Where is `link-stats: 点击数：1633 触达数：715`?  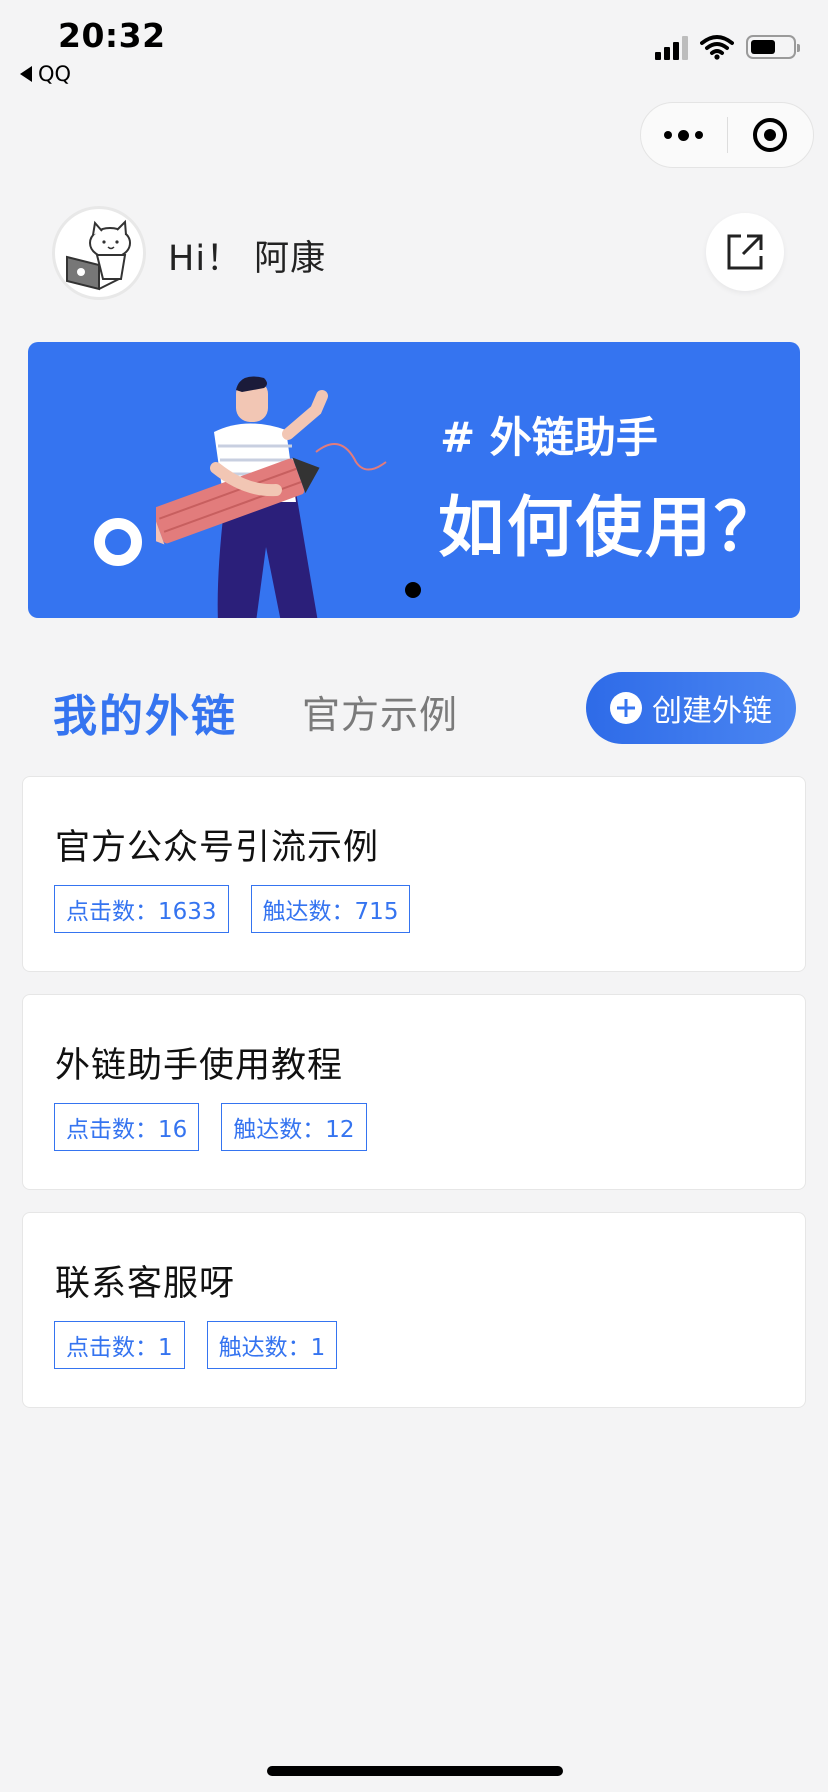
link-stats: 点击数：1633 触达数：715 is located at coordinates (232, 909).